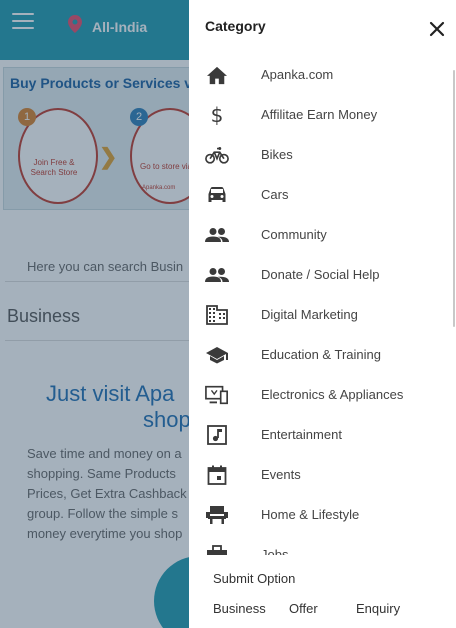 This screenshot has width=456, height=628. What do you see at coordinates (320, 155) in the screenshot?
I see `category-item-bikes: Bikes` at bounding box center [320, 155].